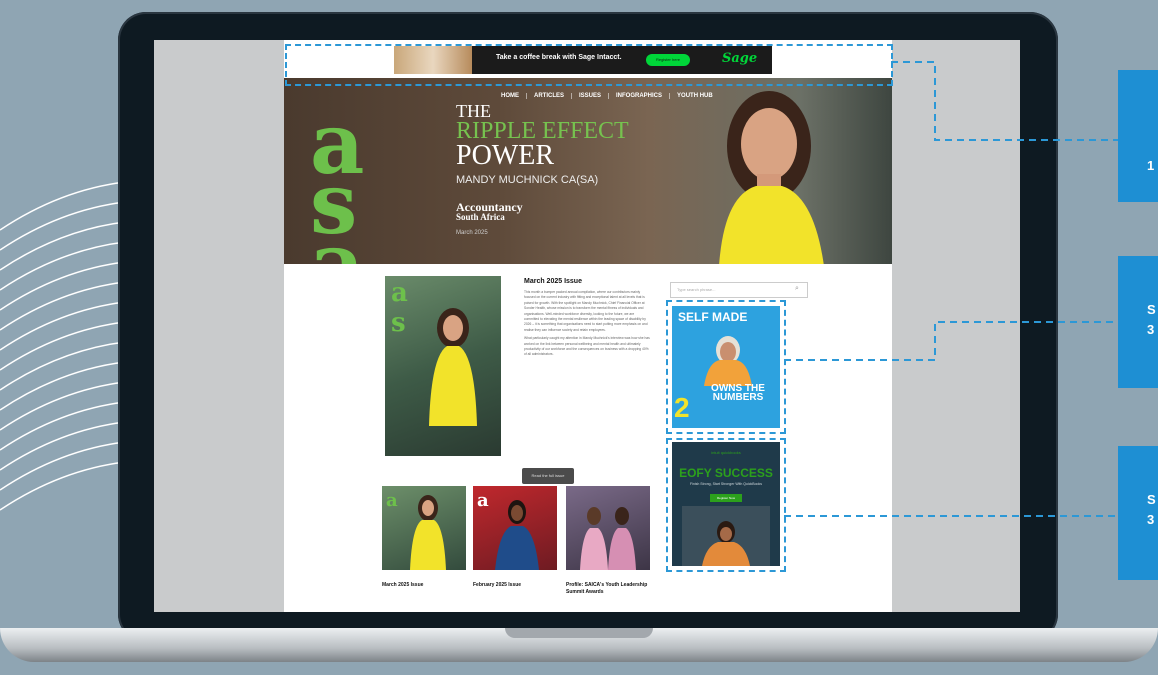 The height and width of the screenshot is (675, 1158). Describe the element at coordinates (1151, 165) in the screenshot. I see `callout-1-text: 1` at that location.